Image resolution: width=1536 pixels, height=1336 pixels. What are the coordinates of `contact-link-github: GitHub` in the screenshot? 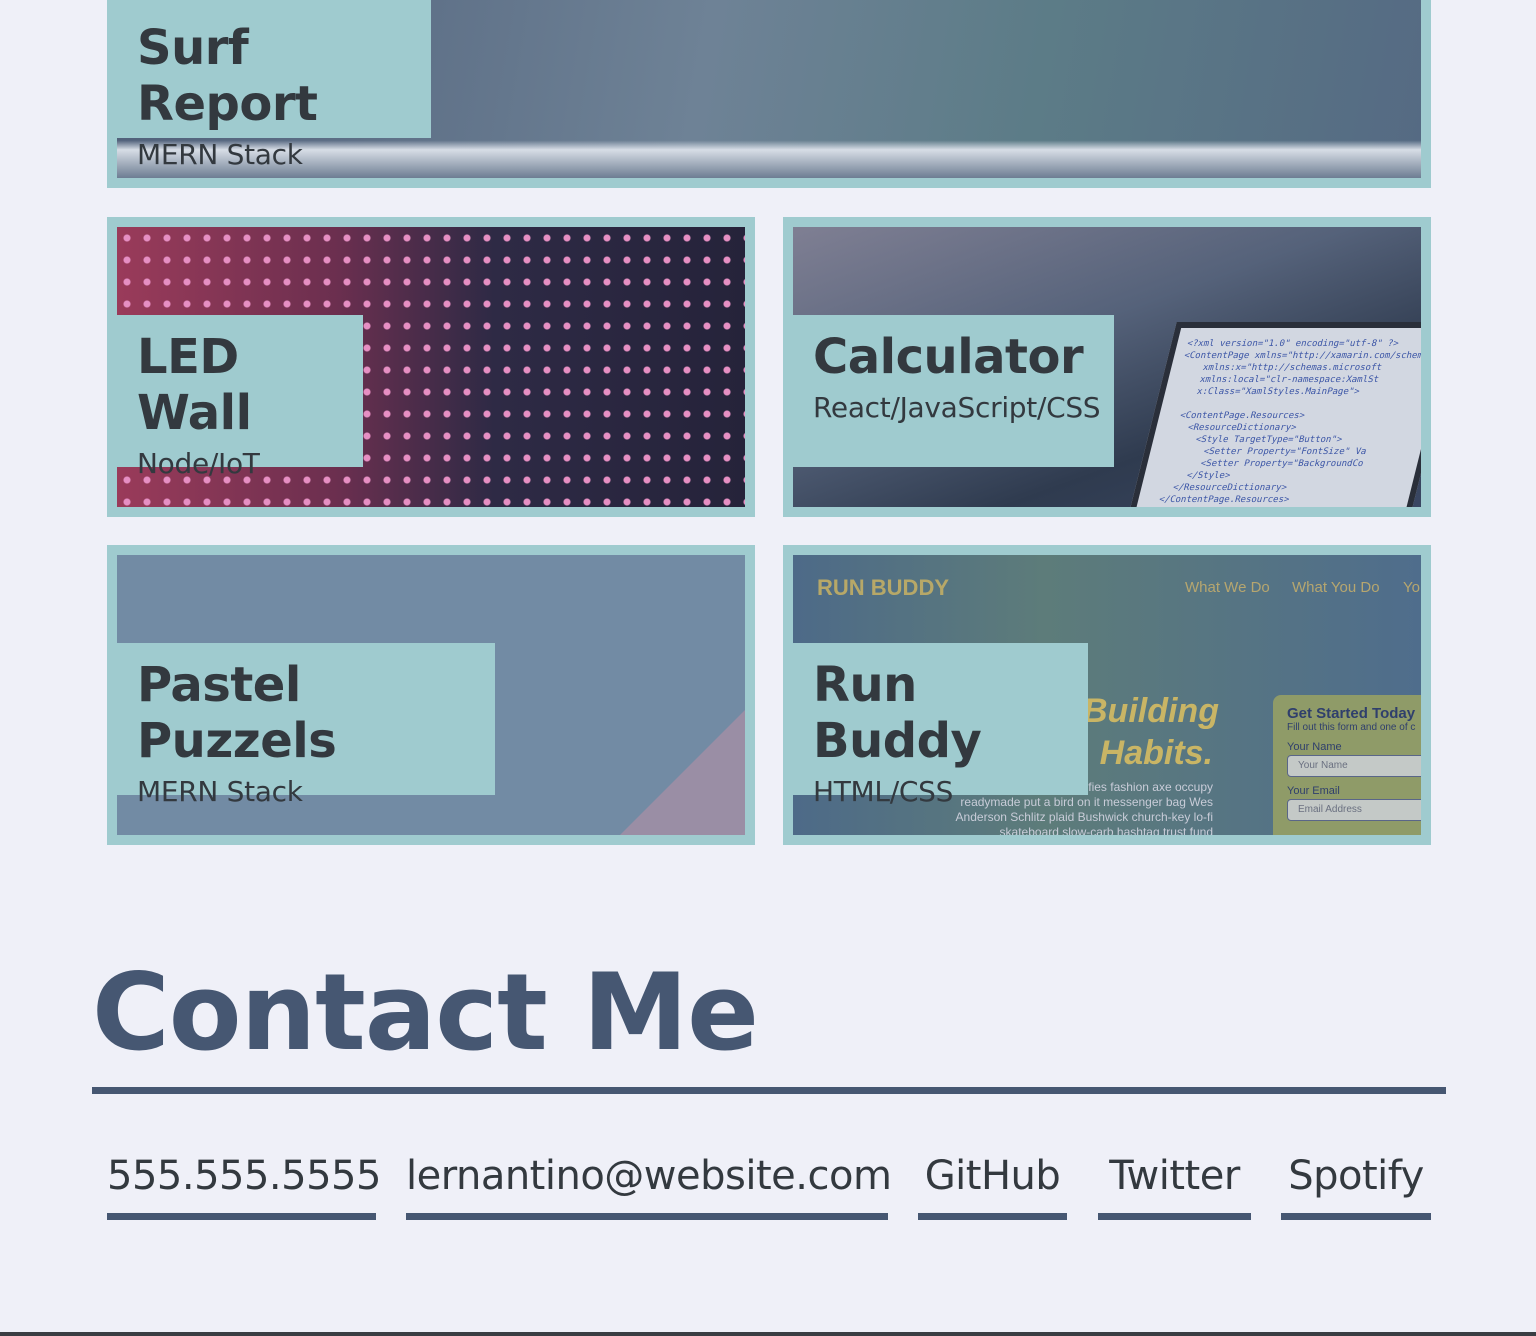 It's located at (992, 1185).